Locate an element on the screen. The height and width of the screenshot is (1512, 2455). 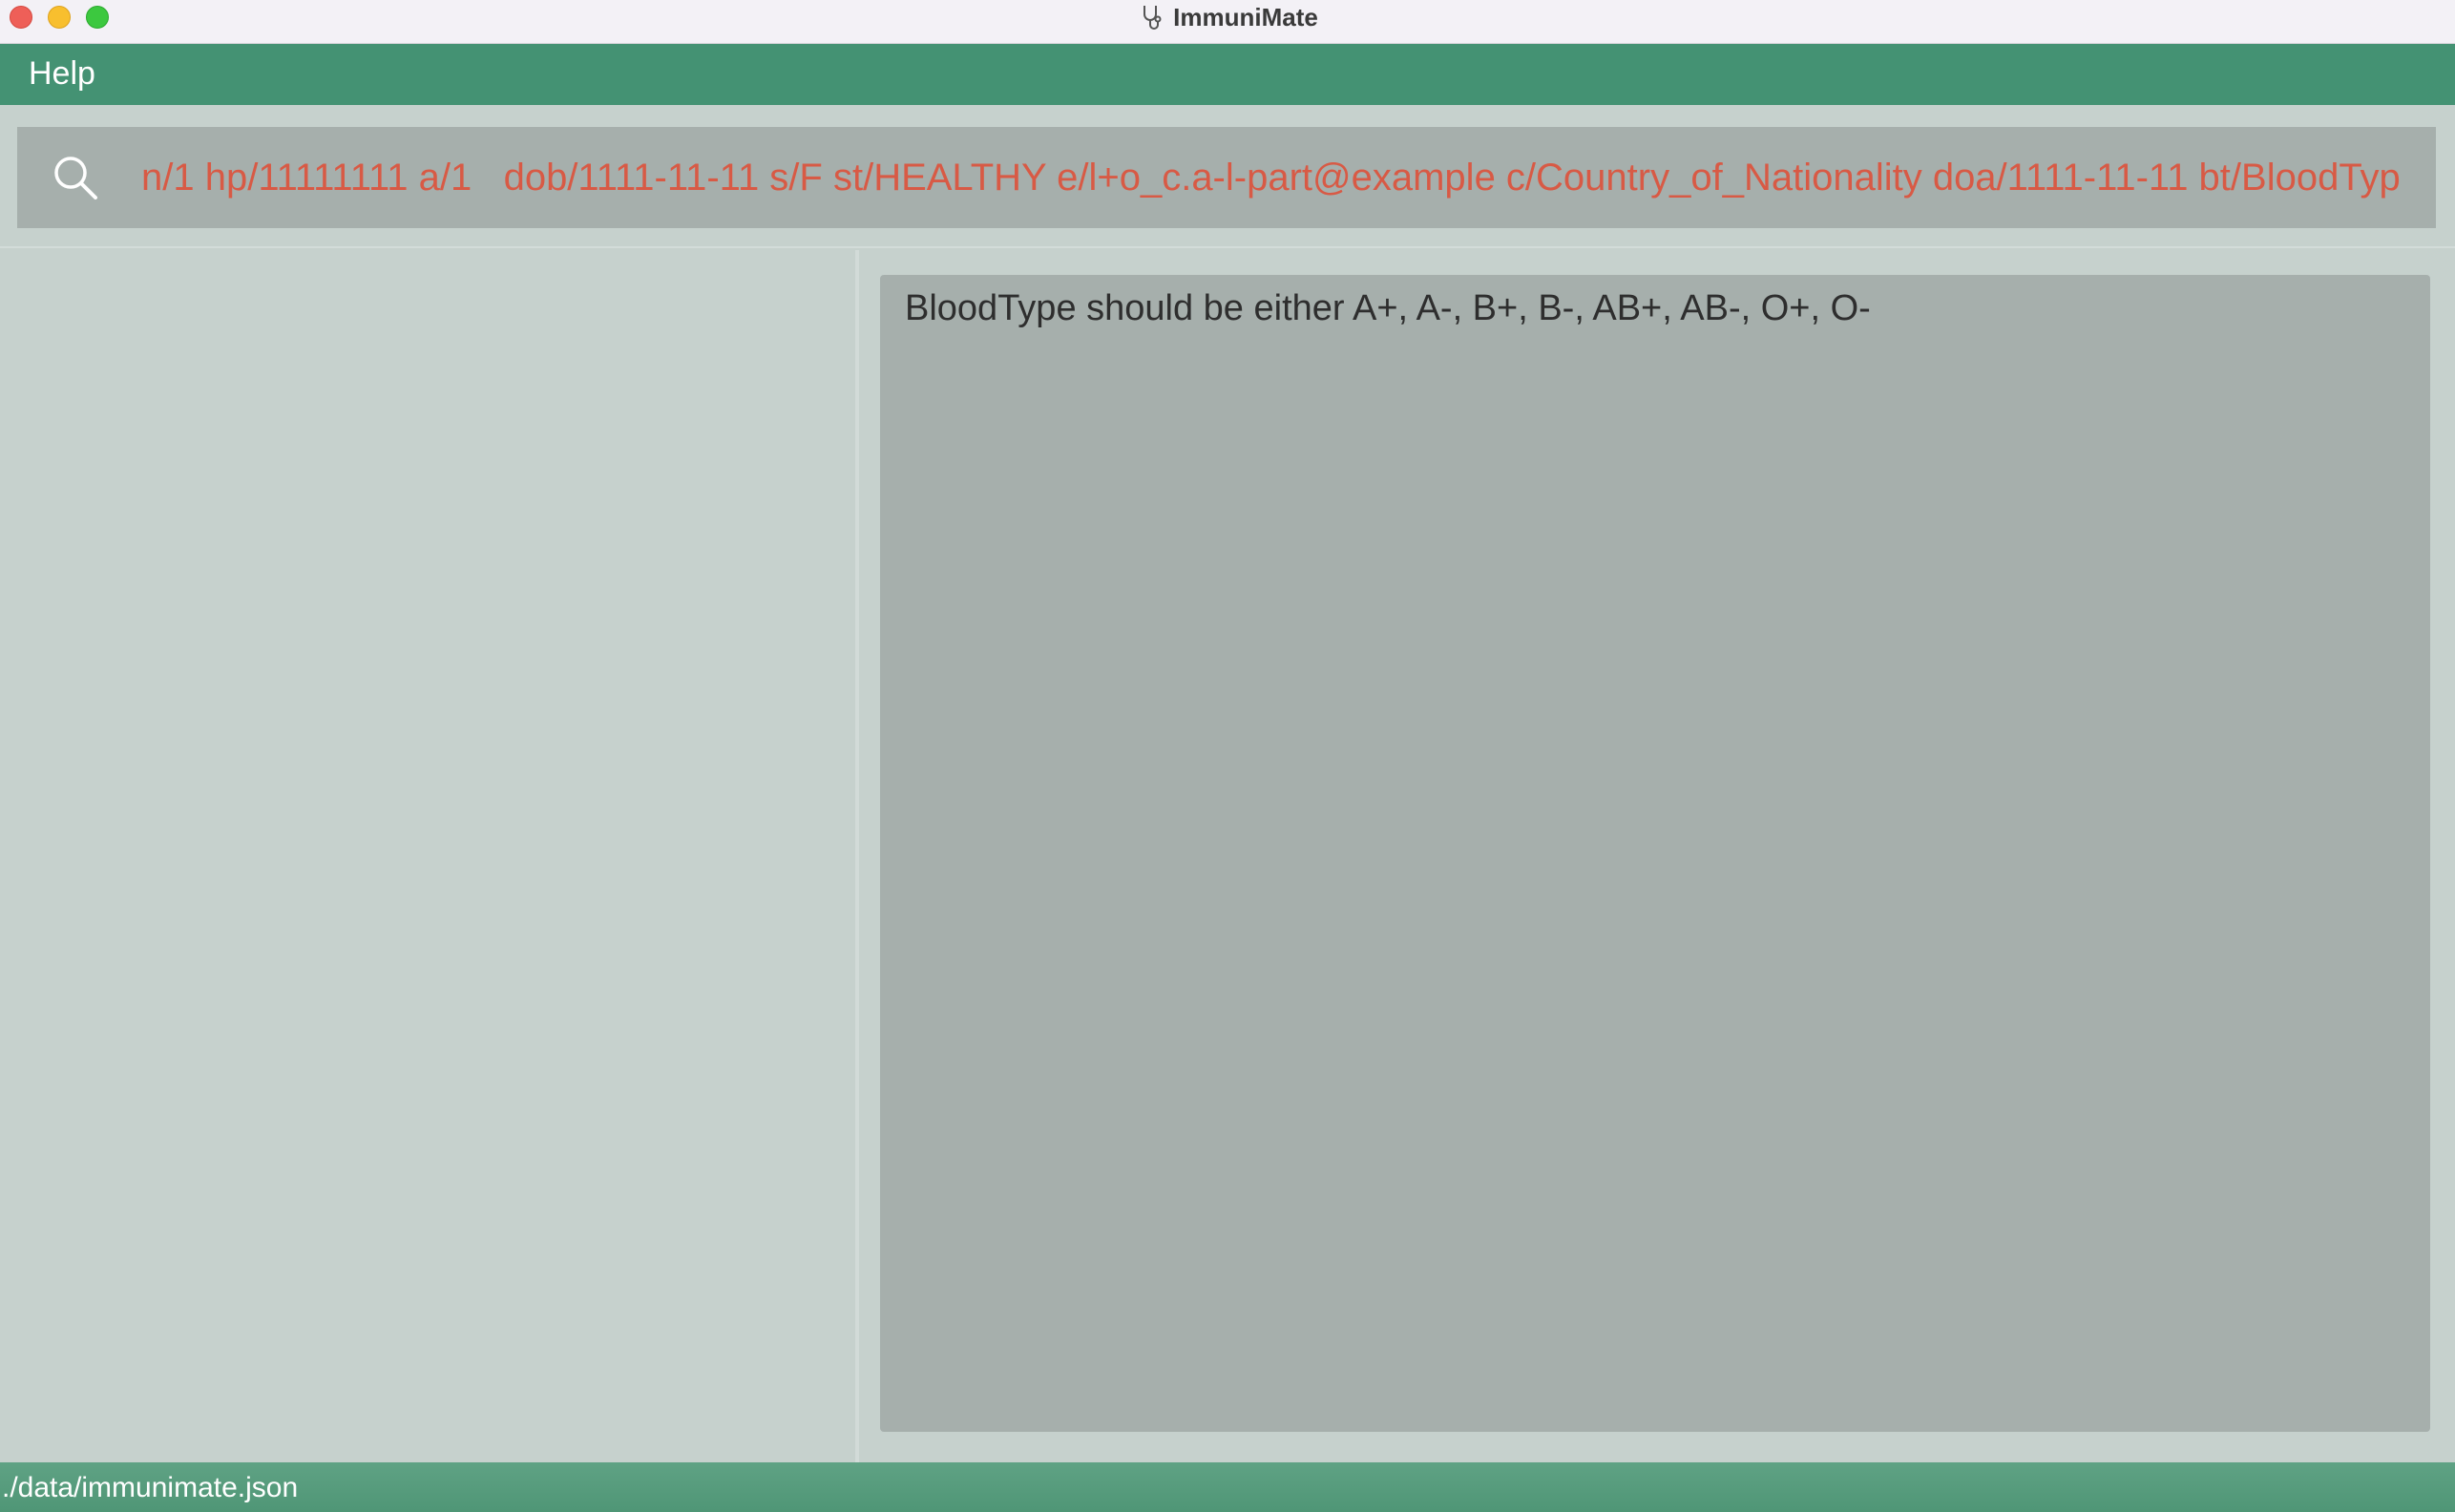
status-file-path: ./data/immunimate.json is located at coordinates (150, 1488).